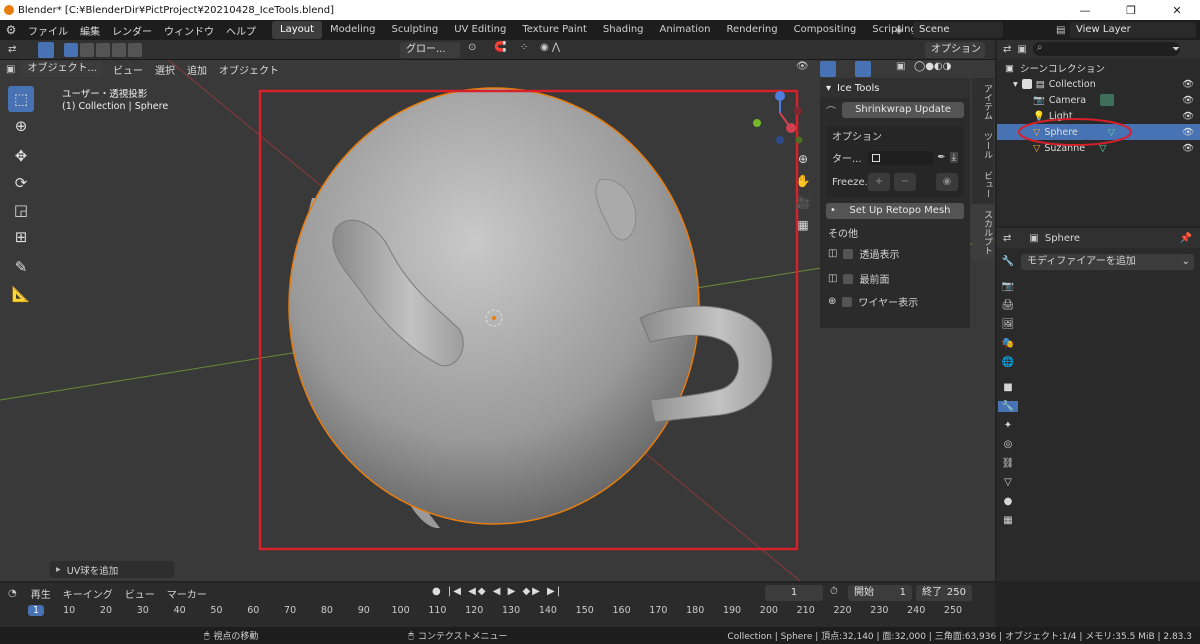  What do you see at coordinates (1098, 132) in the screenshot?
I see `outliner-item-sphere: ▽ Sphere ▽ 👁` at bounding box center [1098, 132].